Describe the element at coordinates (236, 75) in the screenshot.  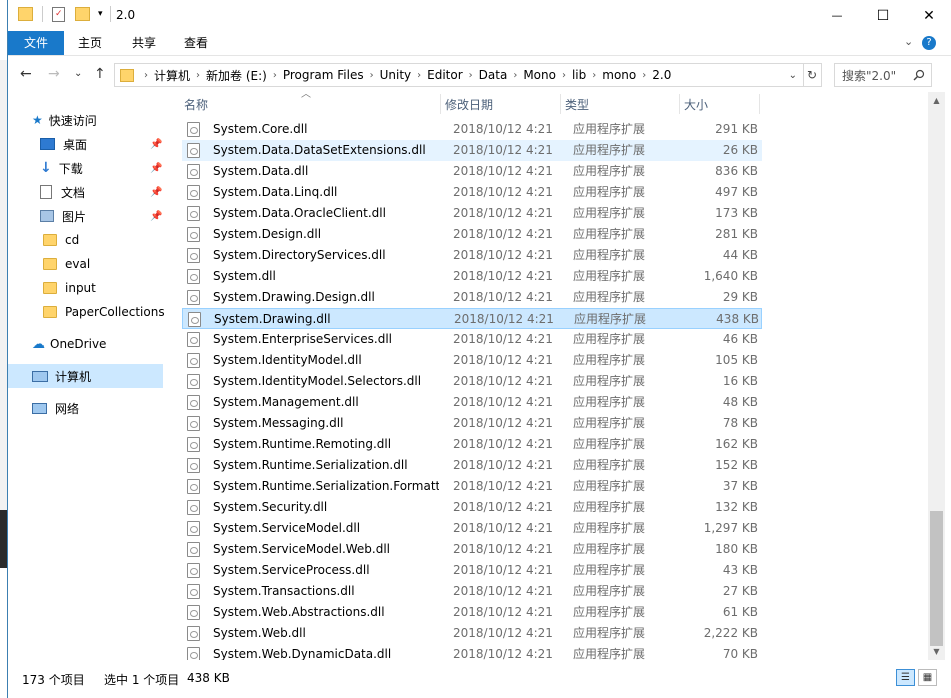
I see `breadcrumb-drive: 新加卷 (E:)` at that location.